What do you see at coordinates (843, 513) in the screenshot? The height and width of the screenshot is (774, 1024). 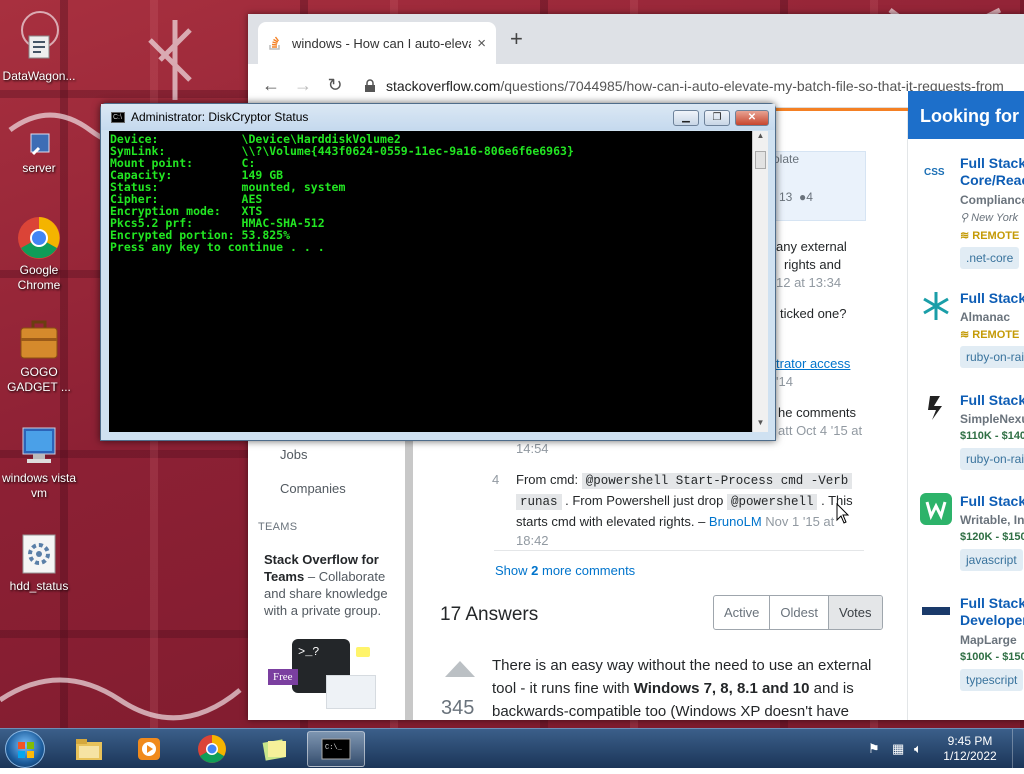 I see `mouse-cursor-icon` at bounding box center [843, 513].